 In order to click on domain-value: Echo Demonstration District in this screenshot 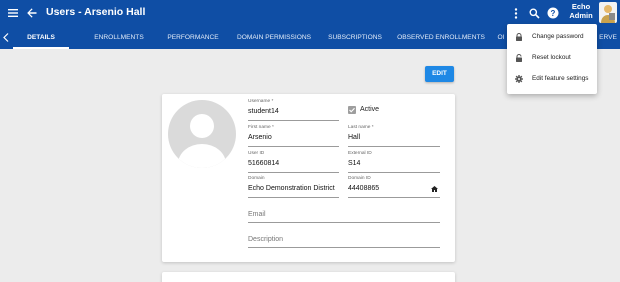, I will do `click(291, 188)`.